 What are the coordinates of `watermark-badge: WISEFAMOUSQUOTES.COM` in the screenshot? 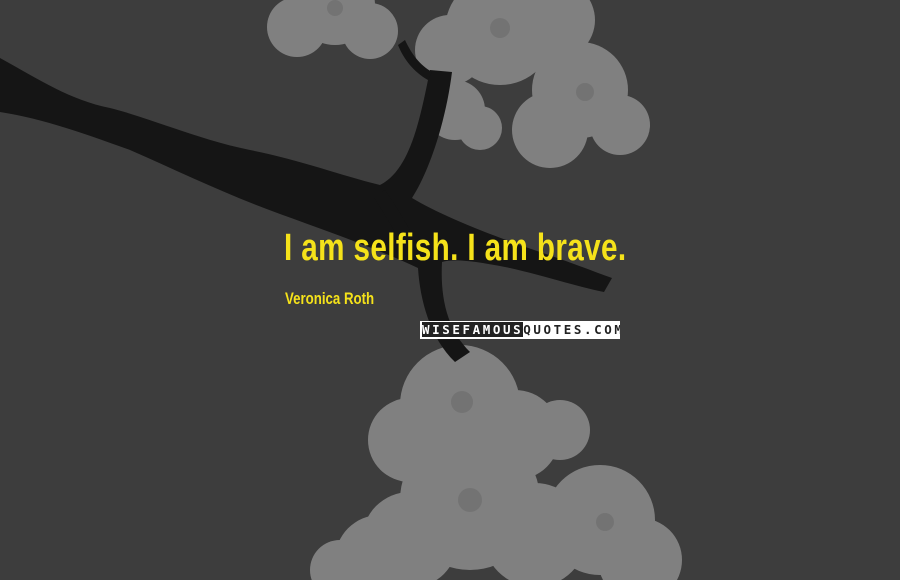 It's located at (520, 330).